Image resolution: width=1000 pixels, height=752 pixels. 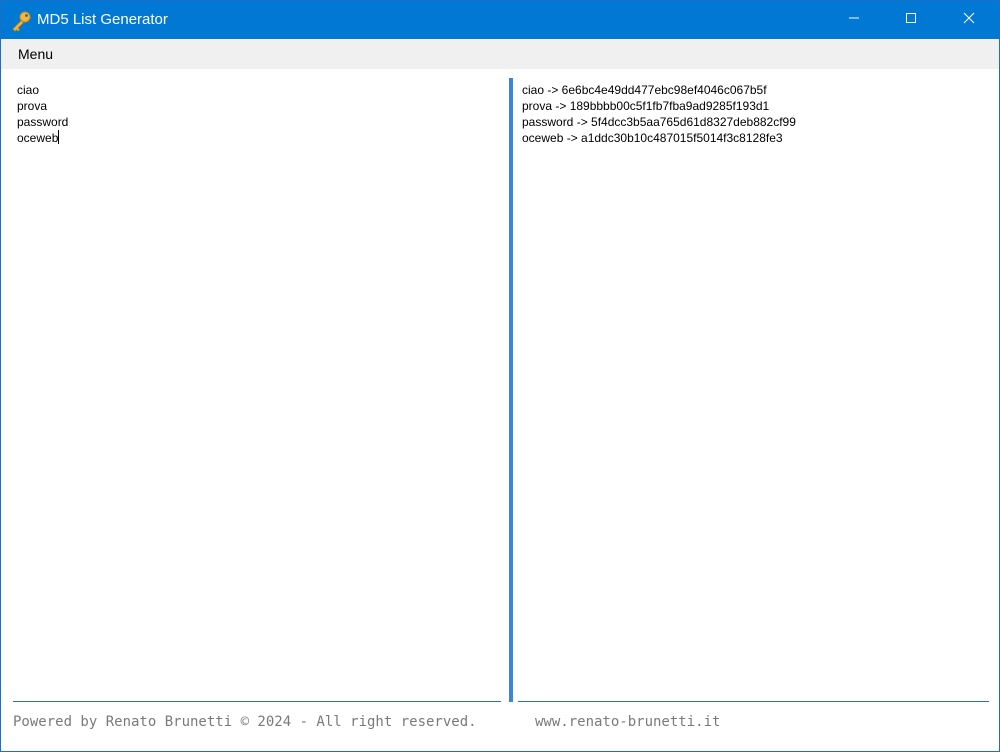 I want to click on maximize-button, so click(x=911, y=20).